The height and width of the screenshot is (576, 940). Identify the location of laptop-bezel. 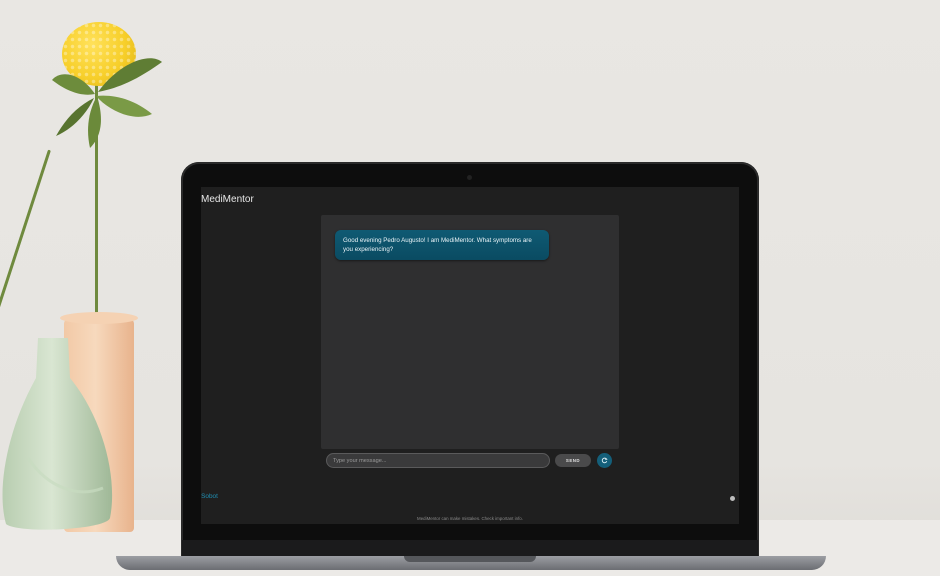
(470, 548).